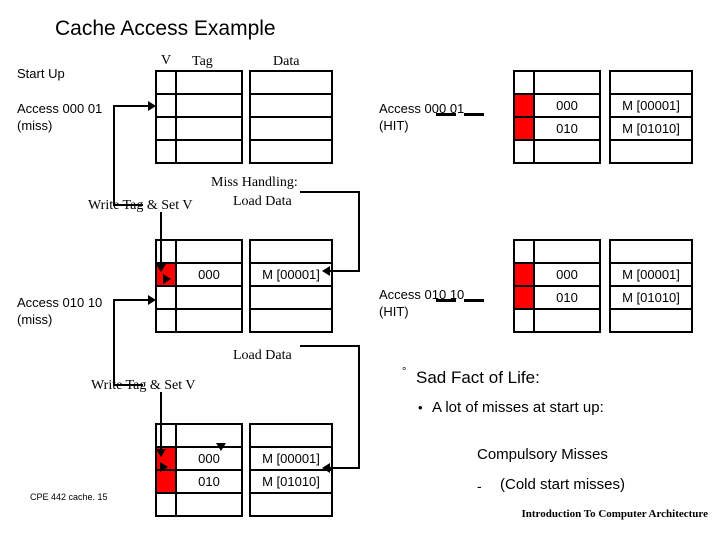 This screenshot has height=540, width=720. I want to click on hit-2-dash-a, so click(446, 300).